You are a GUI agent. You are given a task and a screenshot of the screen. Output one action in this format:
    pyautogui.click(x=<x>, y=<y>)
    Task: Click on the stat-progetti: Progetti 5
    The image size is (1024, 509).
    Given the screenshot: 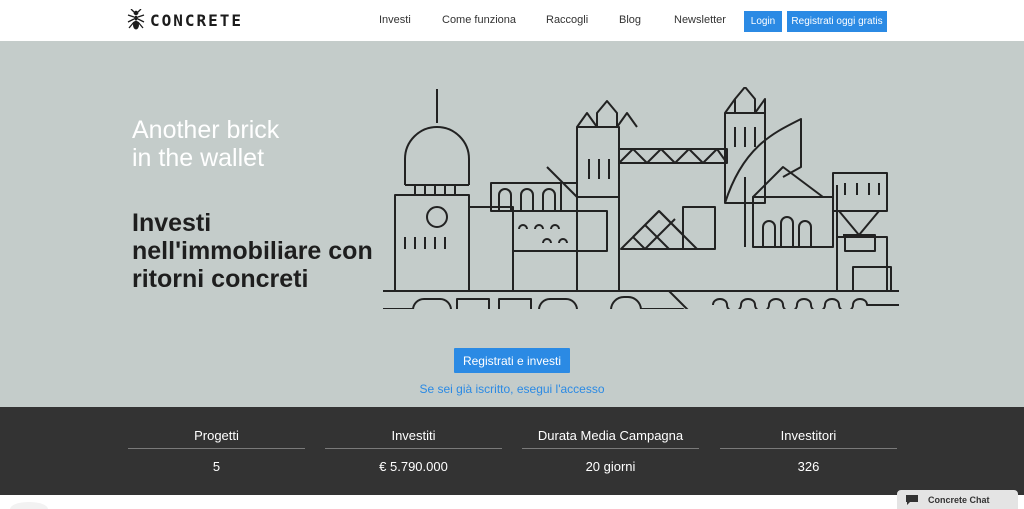 What is the action you would take?
    pyautogui.click(x=216, y=451)
    